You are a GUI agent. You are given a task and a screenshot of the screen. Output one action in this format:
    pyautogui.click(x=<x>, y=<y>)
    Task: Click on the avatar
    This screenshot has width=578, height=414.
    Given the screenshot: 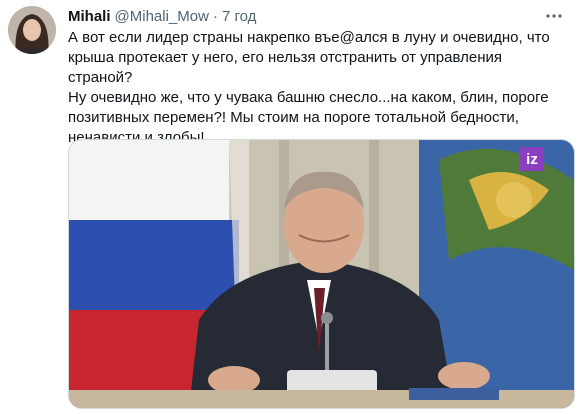 What is the action you would take?
    pyautogui.click(x=32, y=30)
    